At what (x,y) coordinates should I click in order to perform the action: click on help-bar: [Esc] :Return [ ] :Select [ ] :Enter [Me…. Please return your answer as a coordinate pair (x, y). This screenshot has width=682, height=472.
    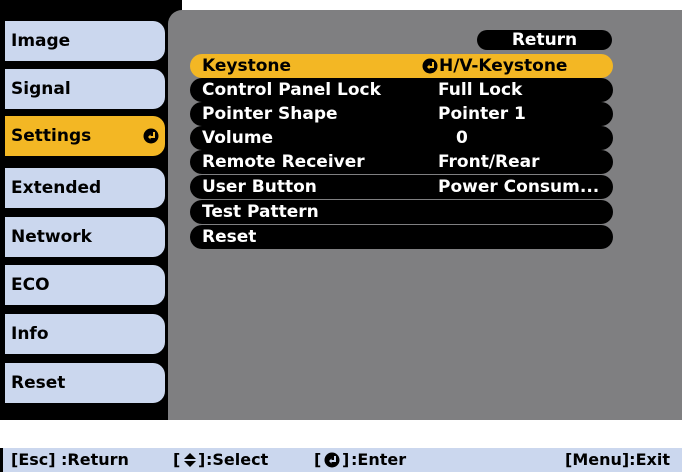
    Looking at the image, I should click on (341, 460).